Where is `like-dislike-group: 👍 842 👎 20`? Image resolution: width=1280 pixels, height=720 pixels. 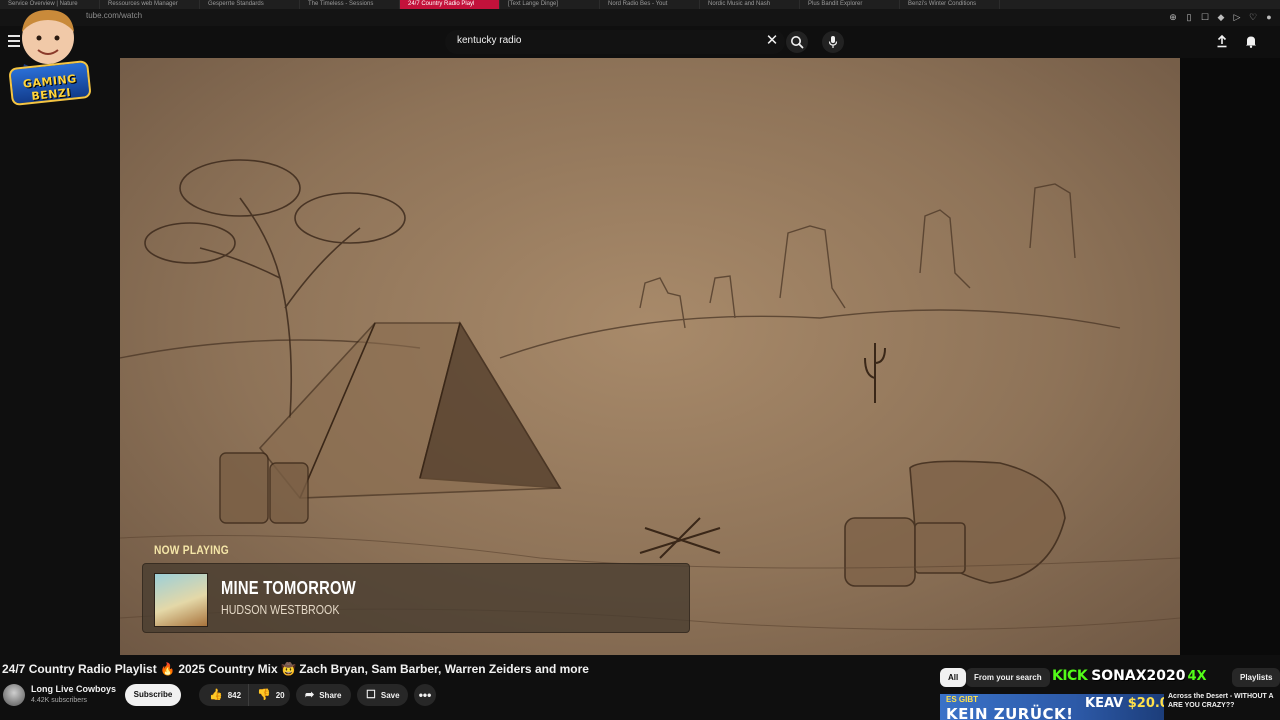
like-dislike-group: 👍 842 👎 20 is located at coordinates (244, 695).